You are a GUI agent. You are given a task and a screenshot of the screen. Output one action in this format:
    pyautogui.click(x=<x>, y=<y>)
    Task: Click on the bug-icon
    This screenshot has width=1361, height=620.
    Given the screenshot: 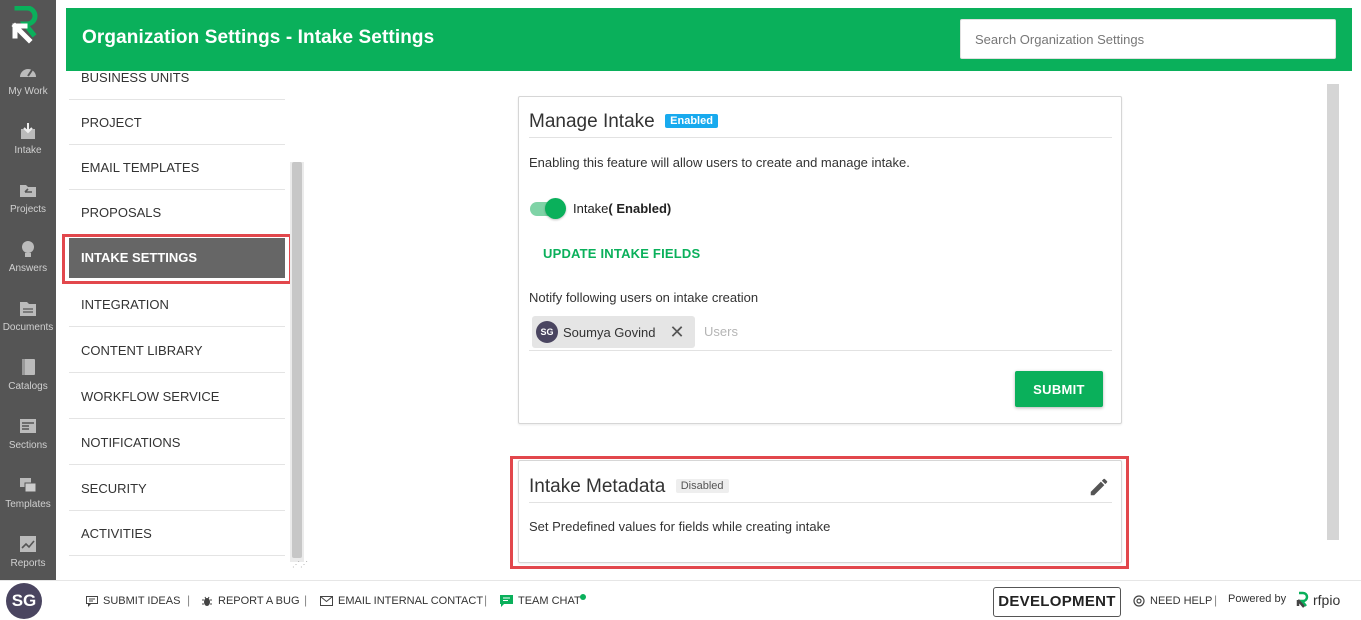 What is the action you would take?
    pyautogui.click(x=207, y=601)
    